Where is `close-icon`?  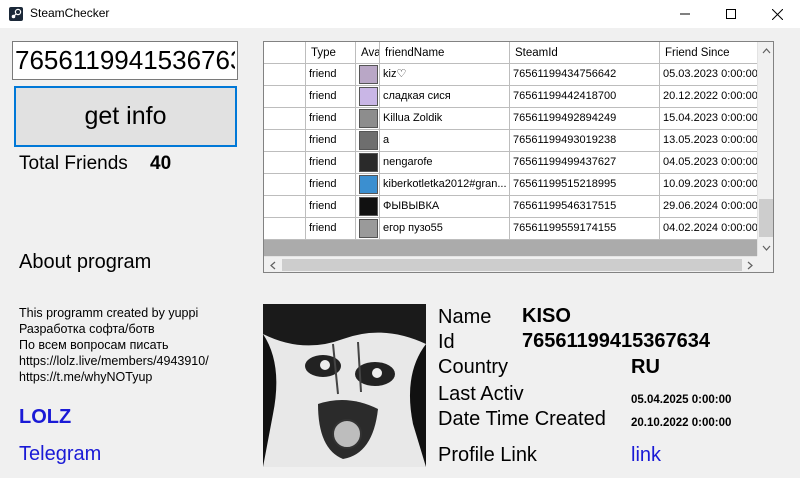
close-icon is located at coordinates (777, 14).